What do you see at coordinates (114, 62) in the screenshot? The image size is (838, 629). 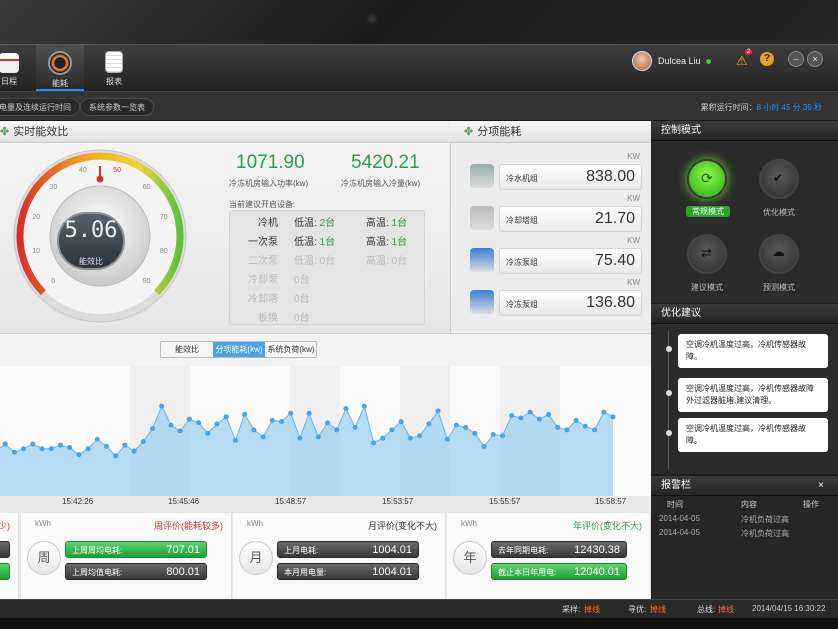 I see `report-icon` at bounding box center [114, 62].